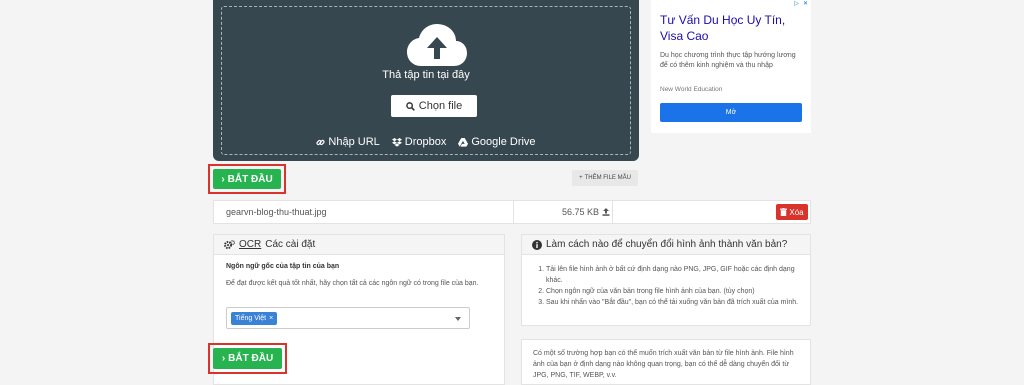  I want to click on adchoices-icon: ▷, so click(796, 4).